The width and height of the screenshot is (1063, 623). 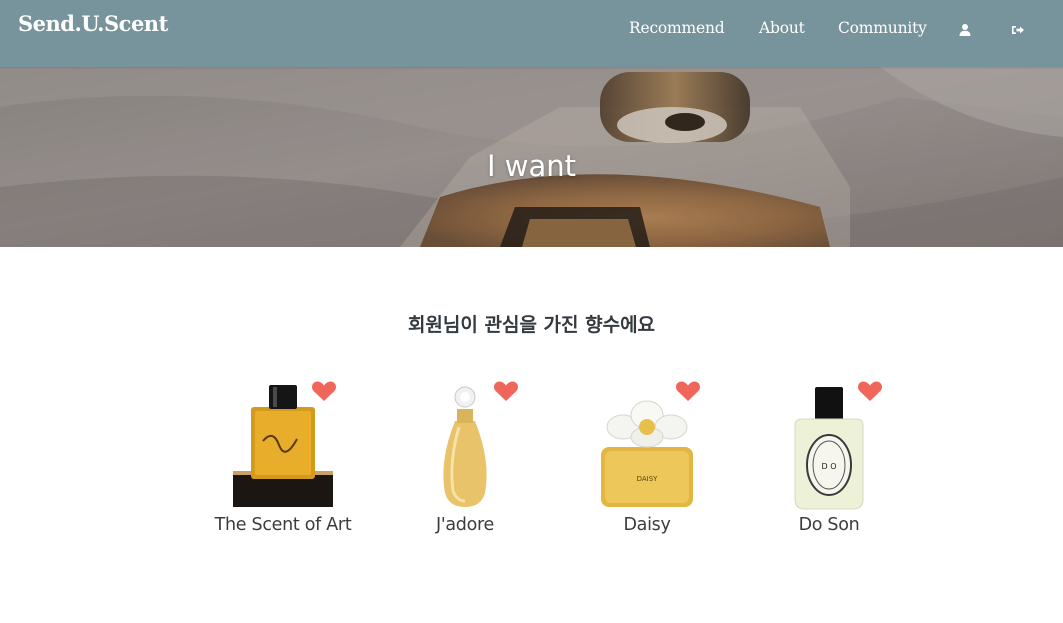 I want to click on product-card: D O Do Son, so click(x=829, y=460).